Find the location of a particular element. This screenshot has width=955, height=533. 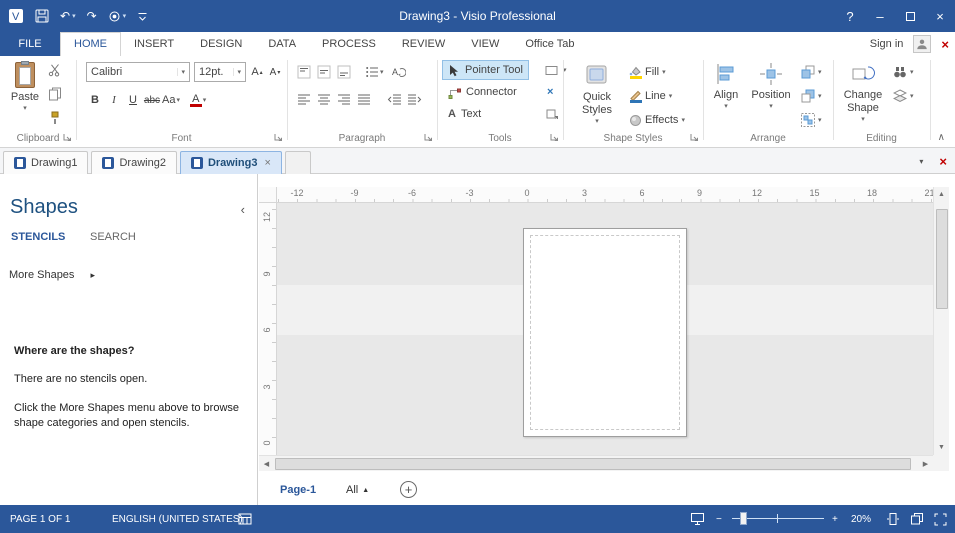

align-left-button is located at coordinates (304, 100).